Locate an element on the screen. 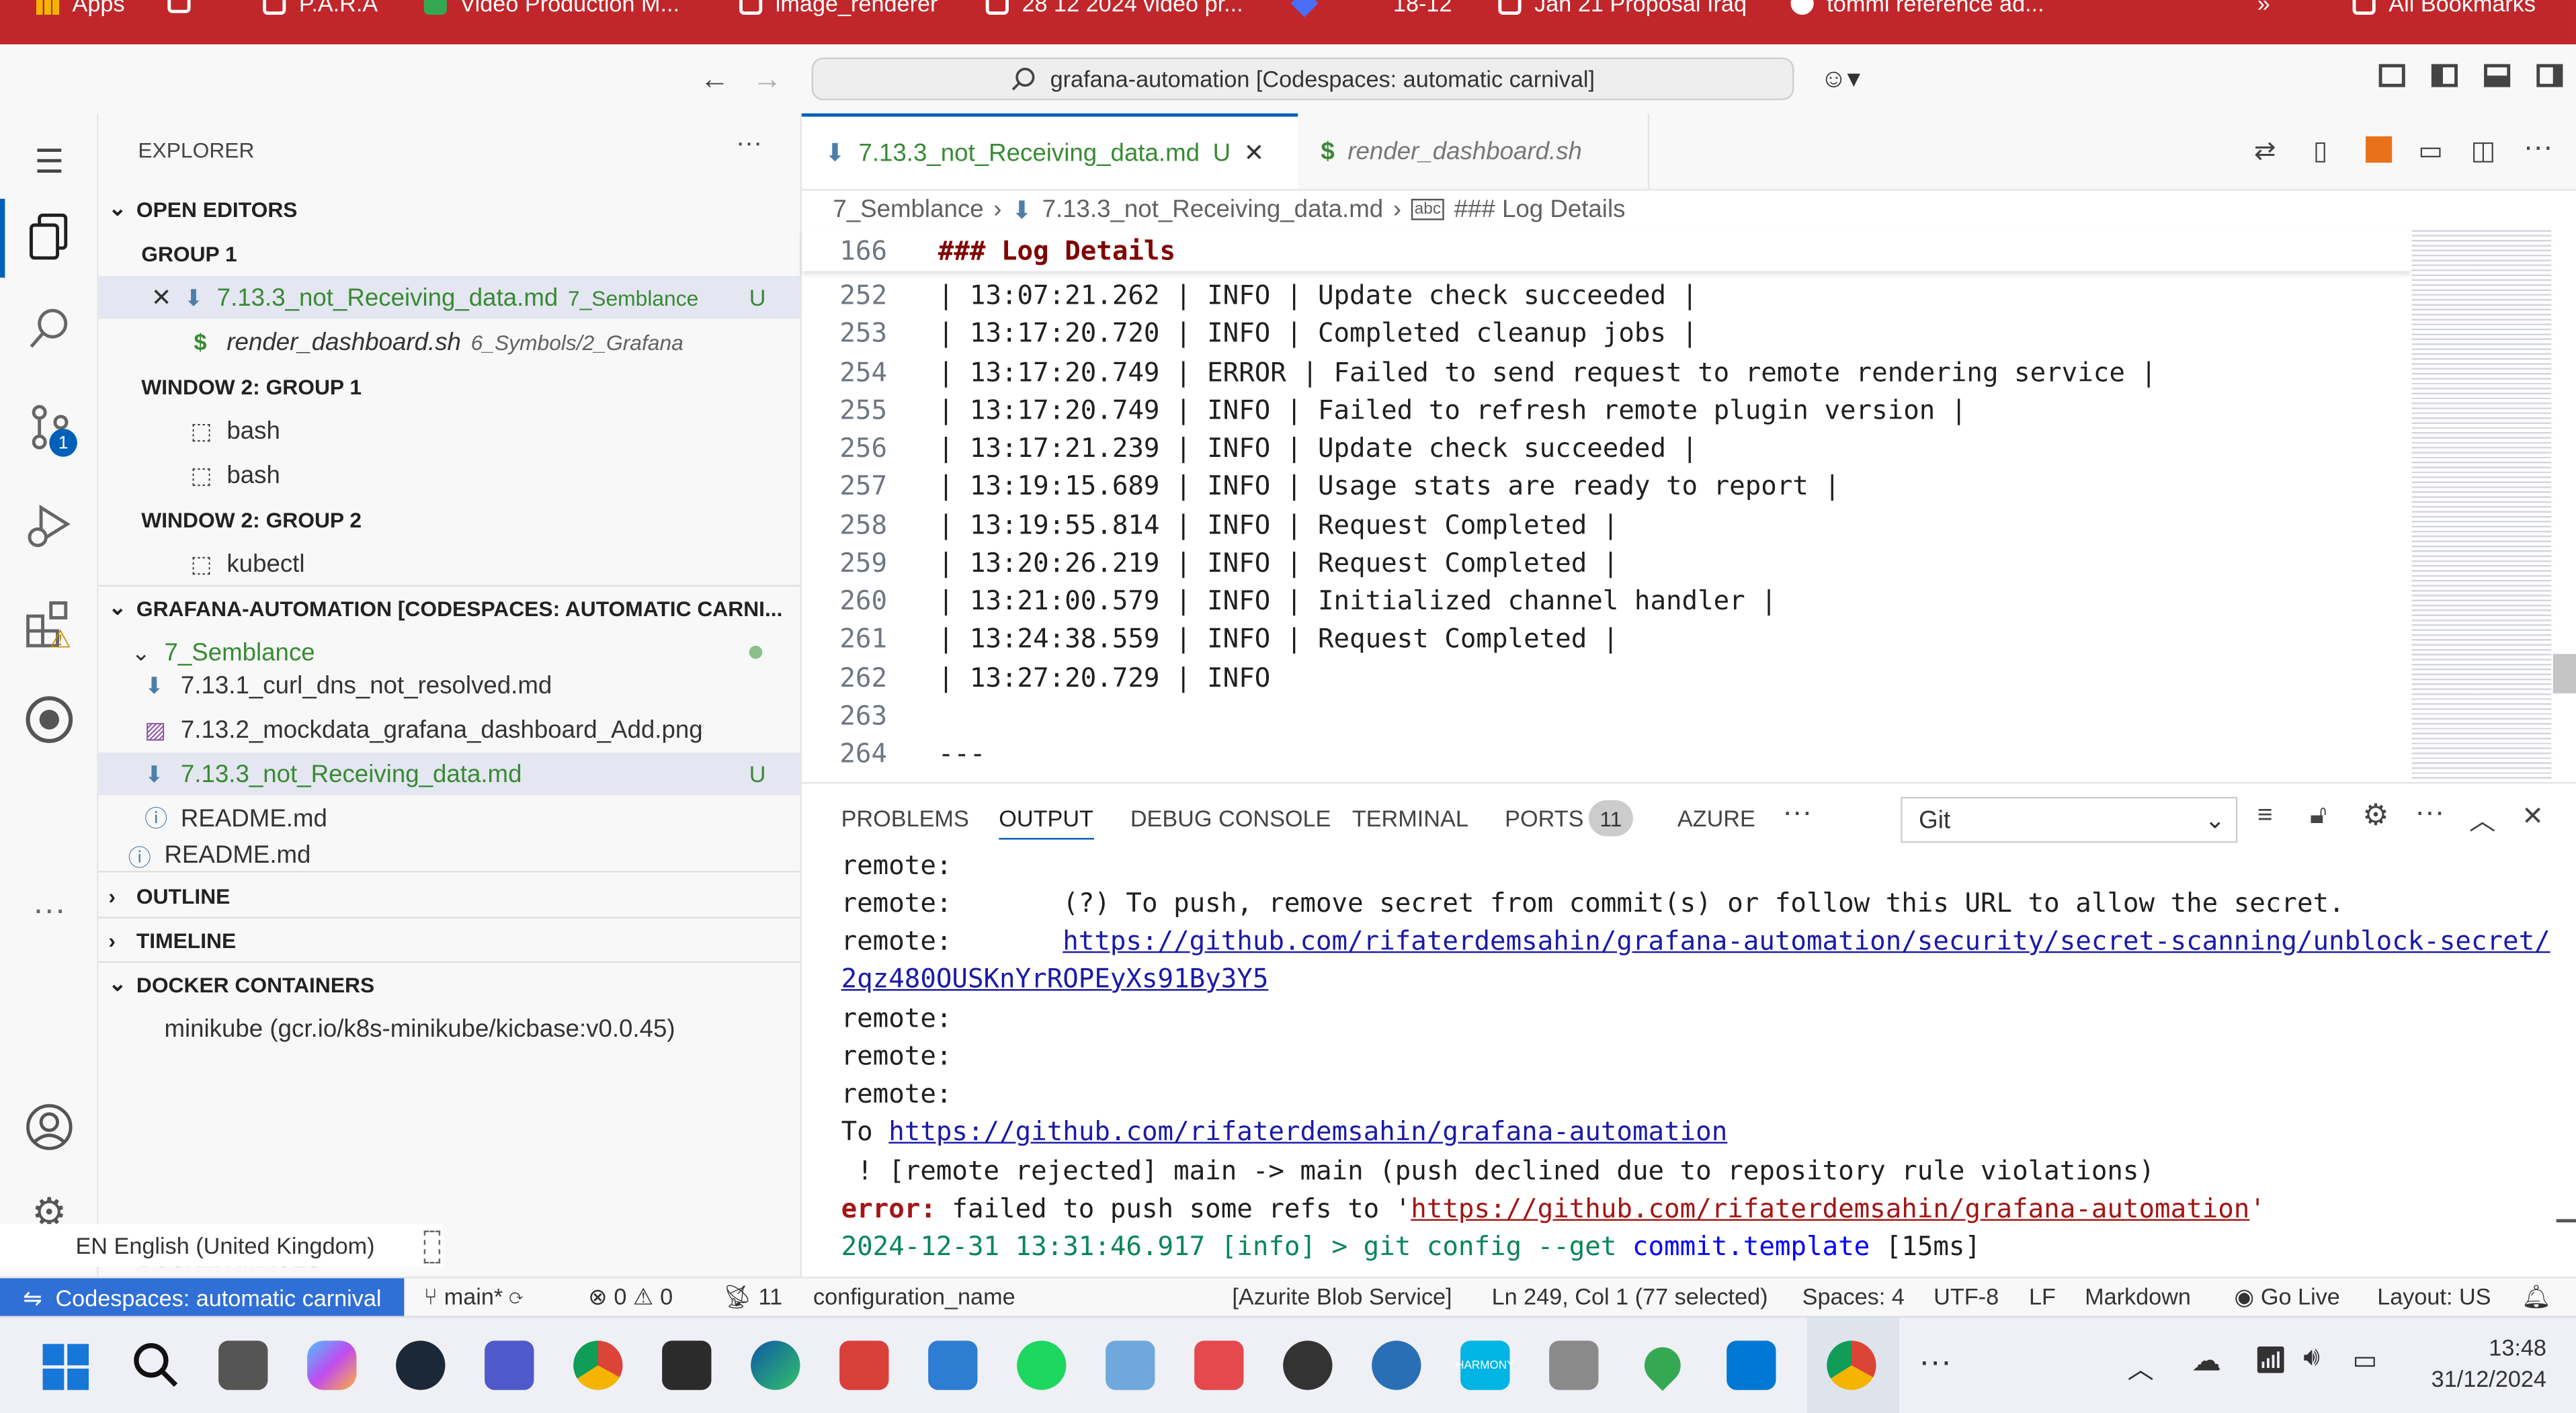 The height and width of the screenshot is (1413, 2576). menu-icon: ☰ is located at coordinates (49, 161).